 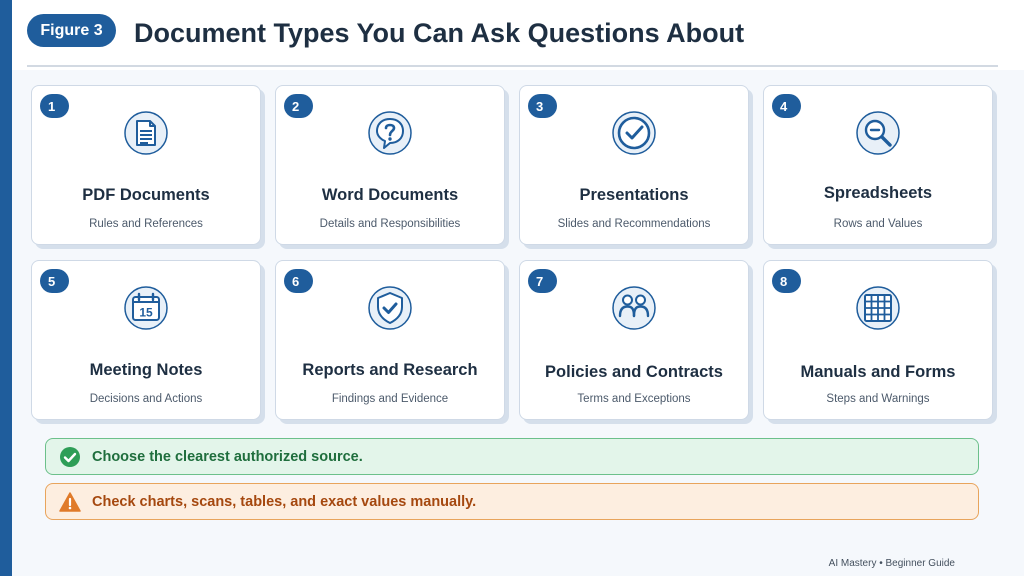 What do you see at coordinates (878, 165) in the screenshot?
I see `card-spreadsheets: 4 Spreadsheets Rows and Values` at bounding box center [878, 165].